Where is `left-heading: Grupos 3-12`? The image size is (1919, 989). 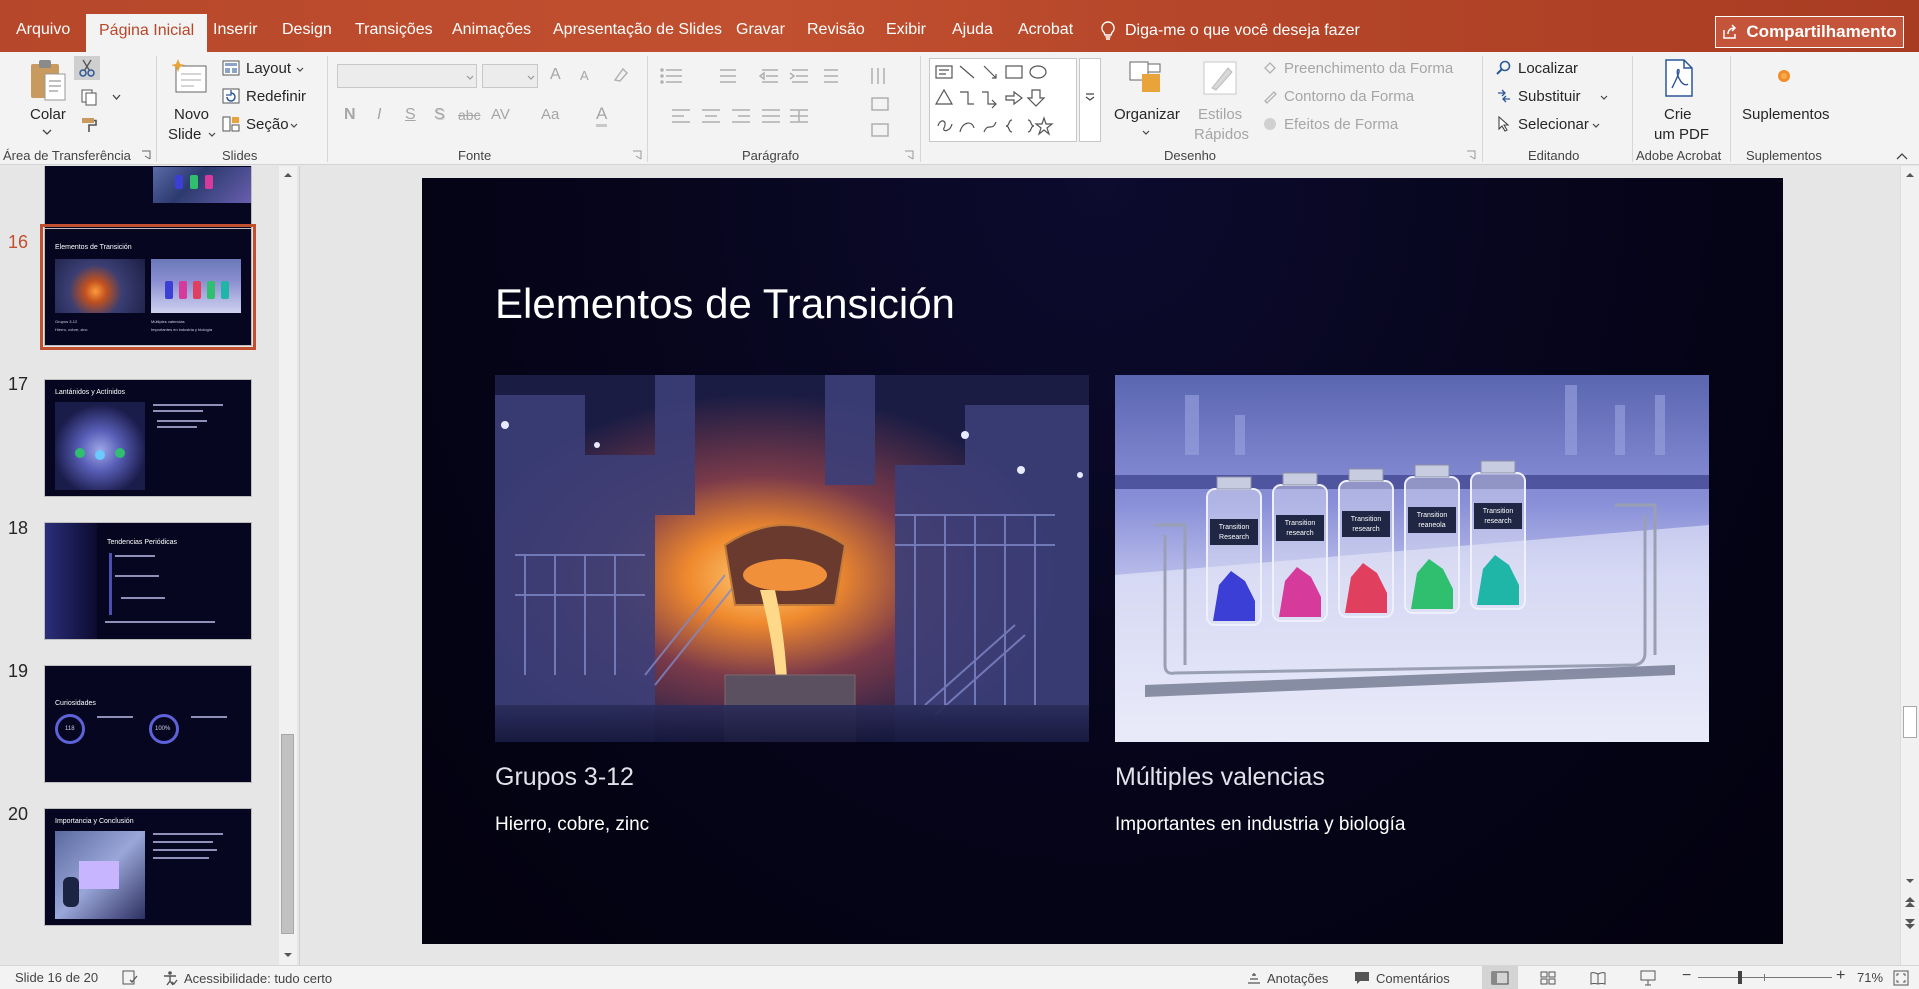 left-heading: Grupos 3-12 is located at coordinates (564, 777).